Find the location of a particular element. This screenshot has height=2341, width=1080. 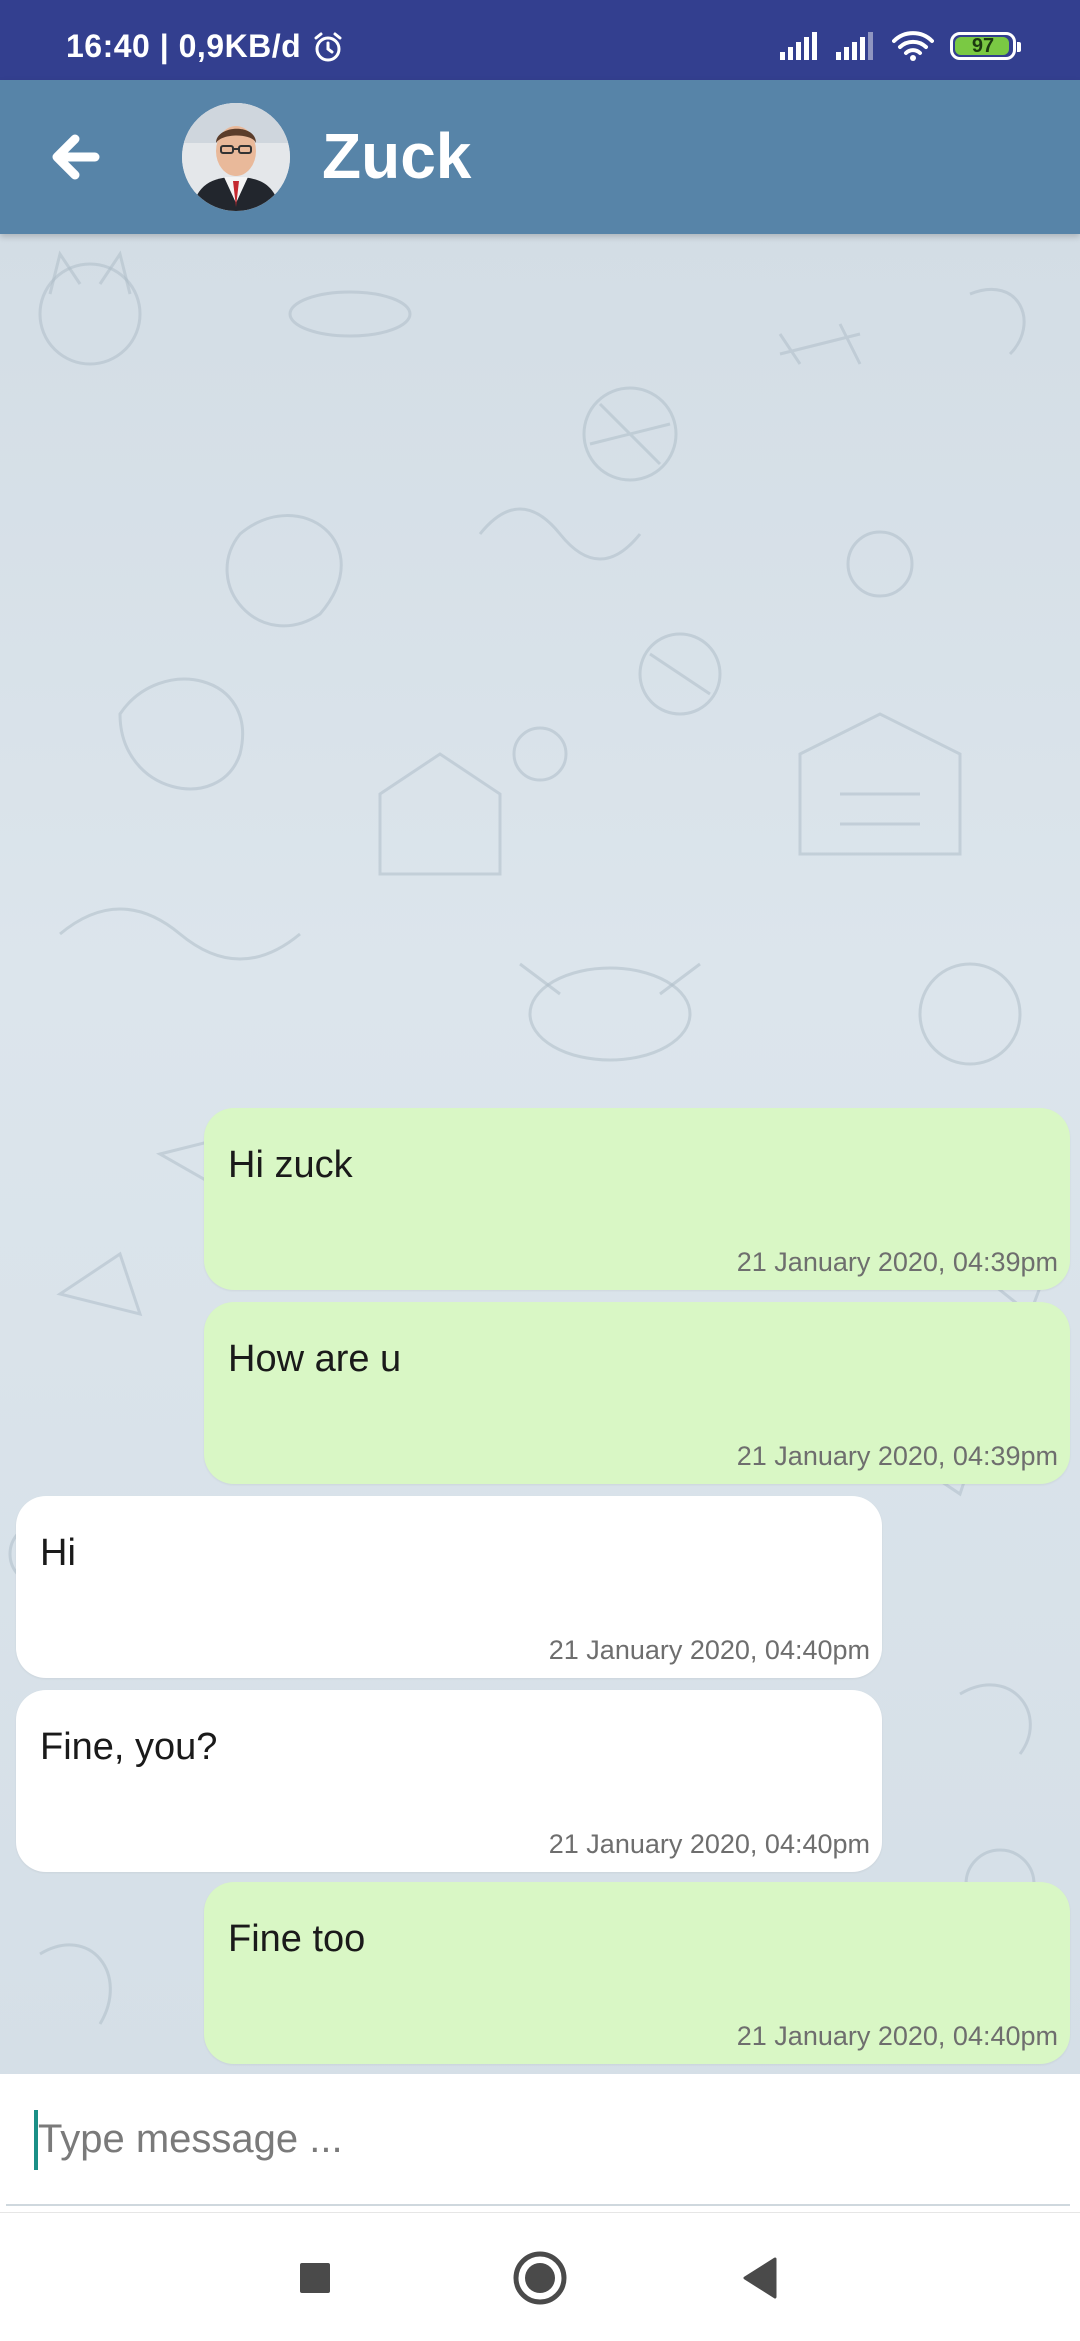

contact-name: Zuck is located at coordinates (396, 156).